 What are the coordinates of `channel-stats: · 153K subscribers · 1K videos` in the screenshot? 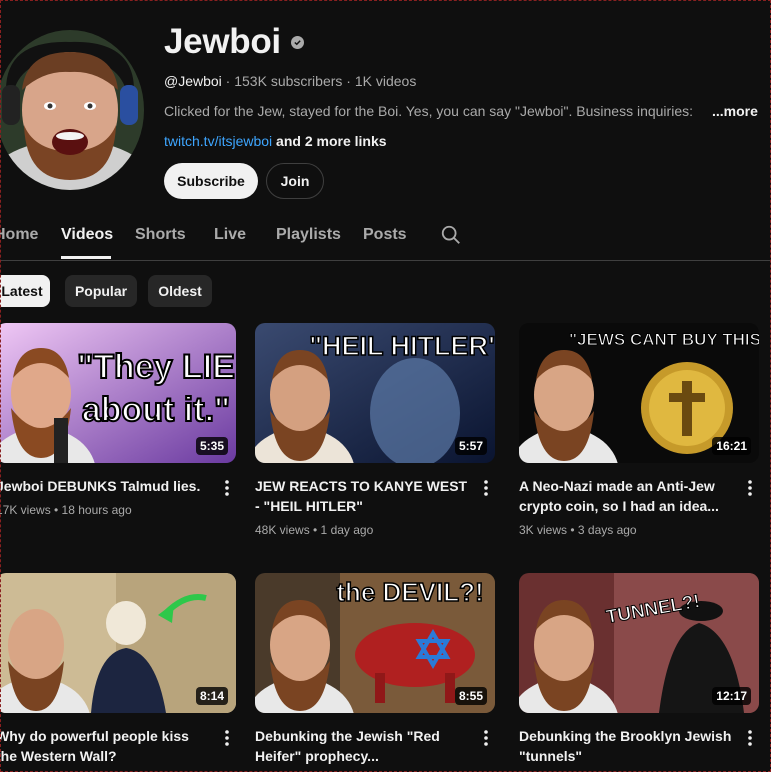 It's located at (319, 81).